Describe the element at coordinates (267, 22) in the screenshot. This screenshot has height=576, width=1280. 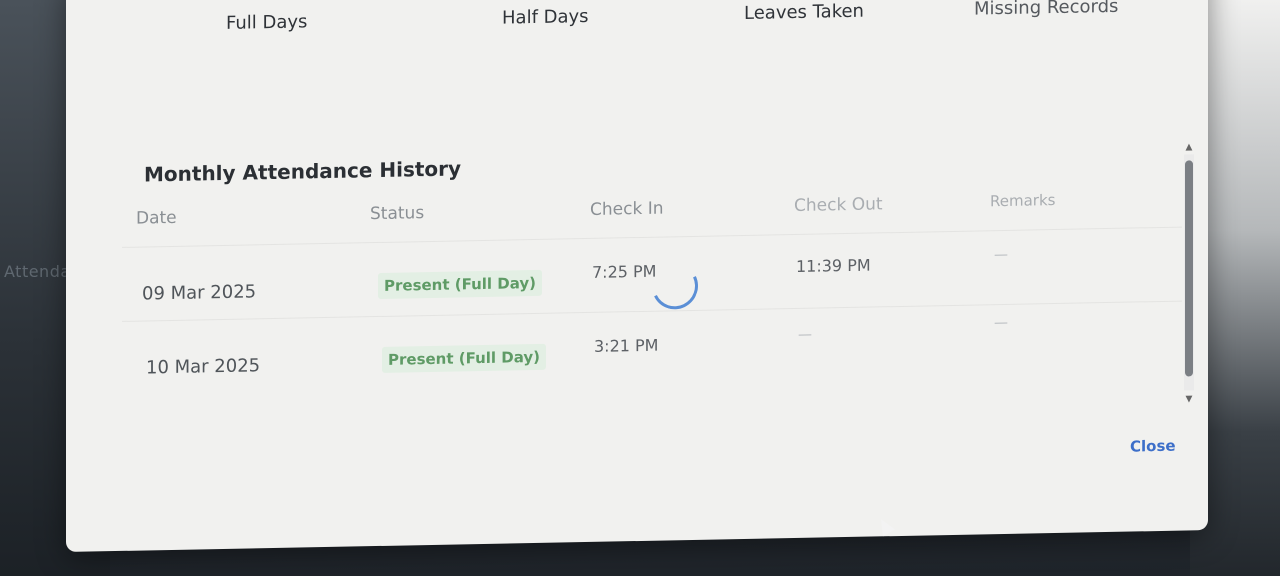
I see `stat-label-full-days: Full Days` at that location.